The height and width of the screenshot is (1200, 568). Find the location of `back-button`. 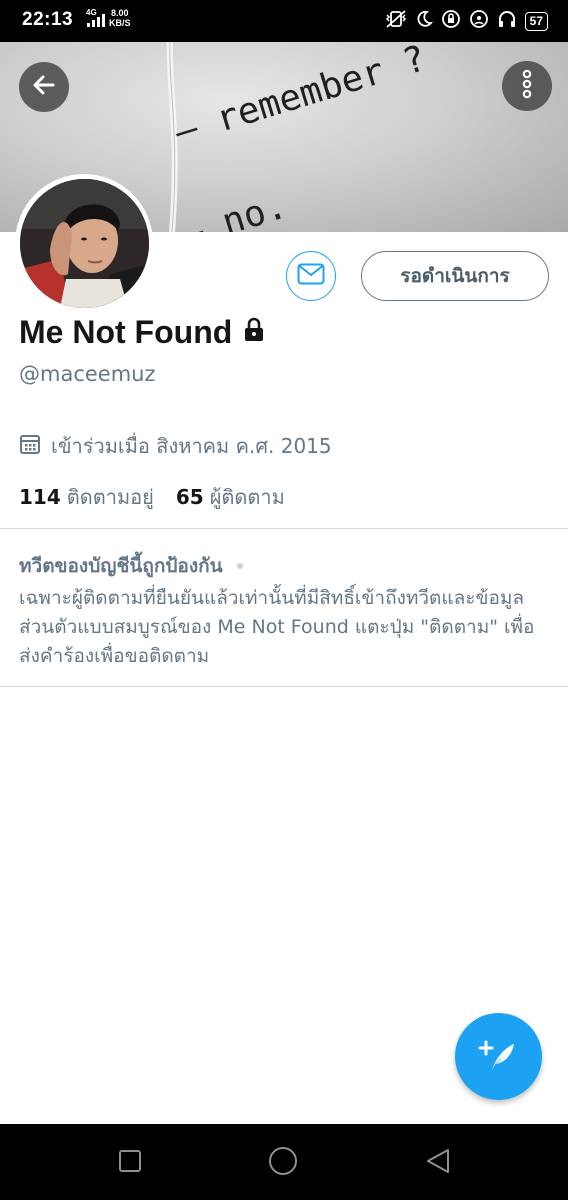

back-button is located at coordinates (44, 87).